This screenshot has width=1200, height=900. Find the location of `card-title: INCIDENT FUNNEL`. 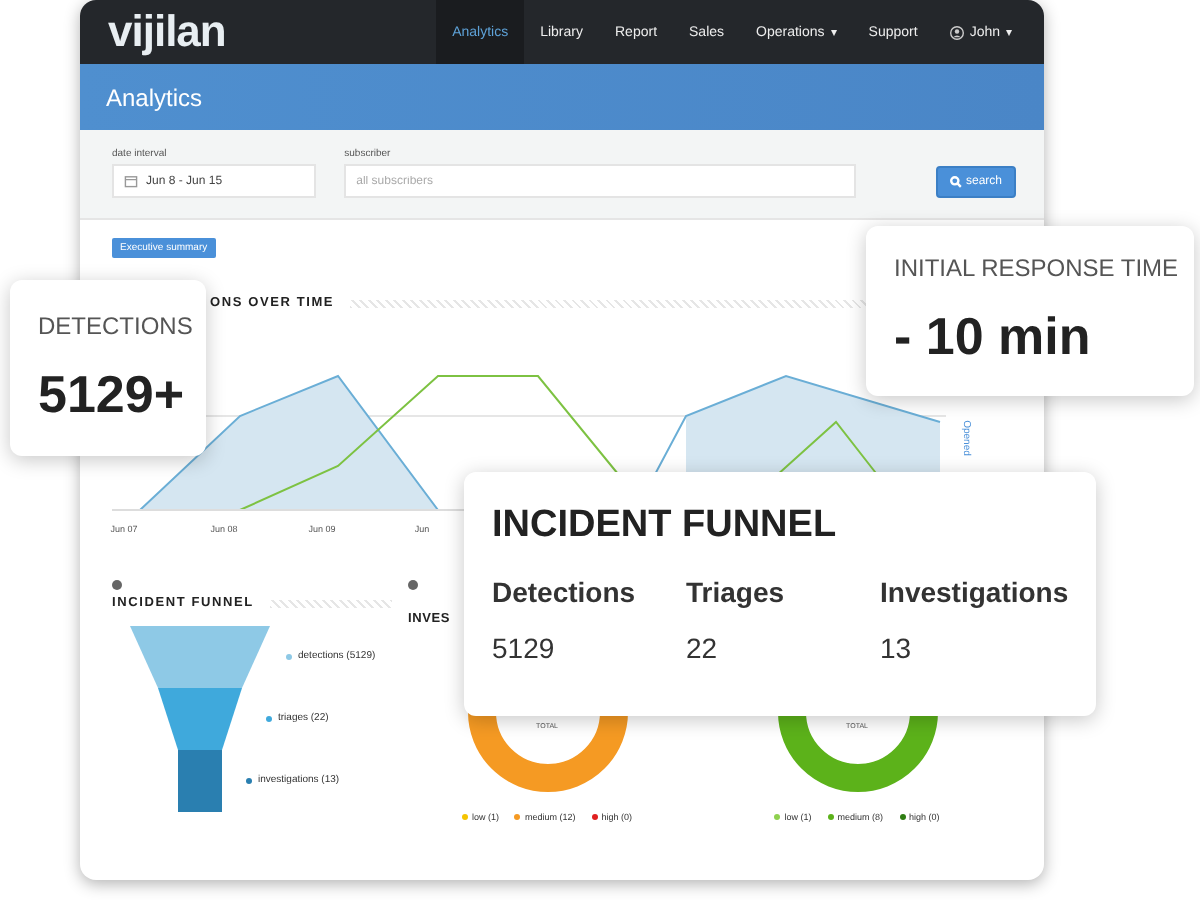

card-title: INCIDENT FUNNEL is located at coordinates (665, 526).